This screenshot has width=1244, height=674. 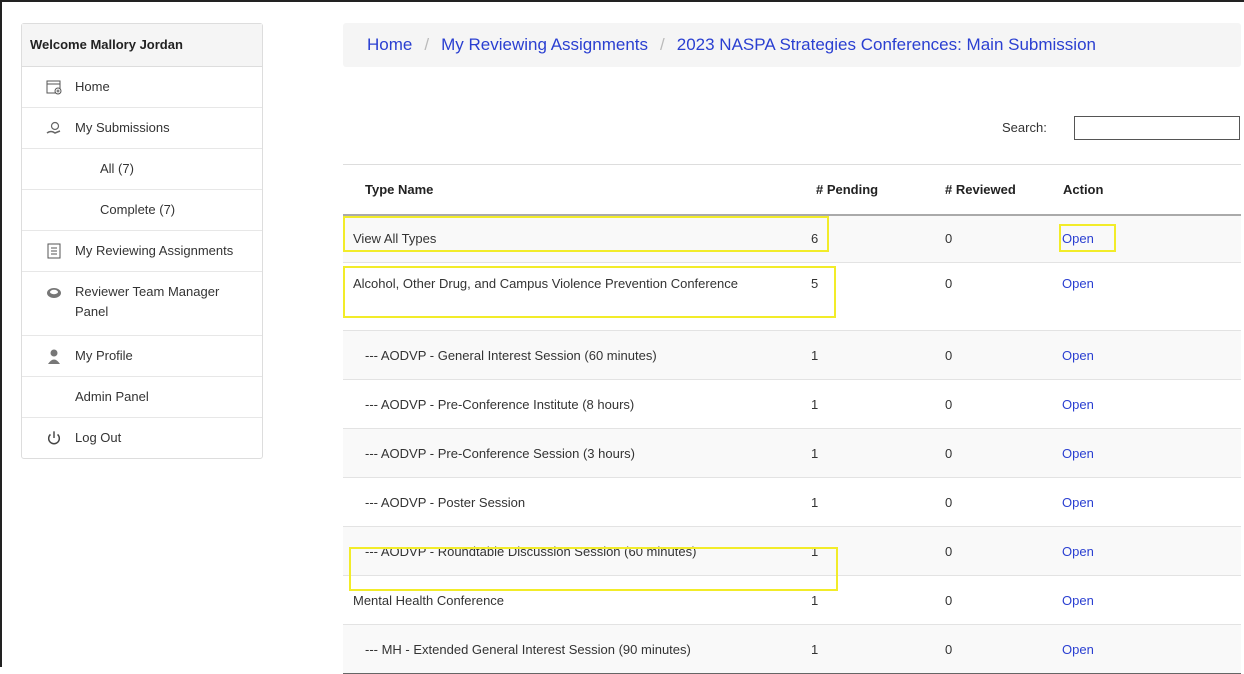 What do you see at coordinates (54, 356) in the screenshot?
I see `profile-icon` at bounding box center [54, 356].